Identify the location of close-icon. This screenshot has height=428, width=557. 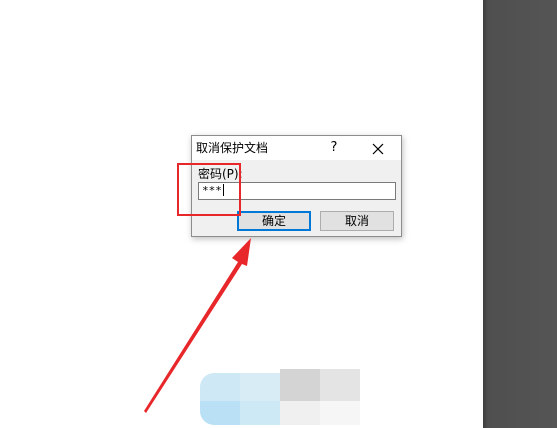
(378, 149).